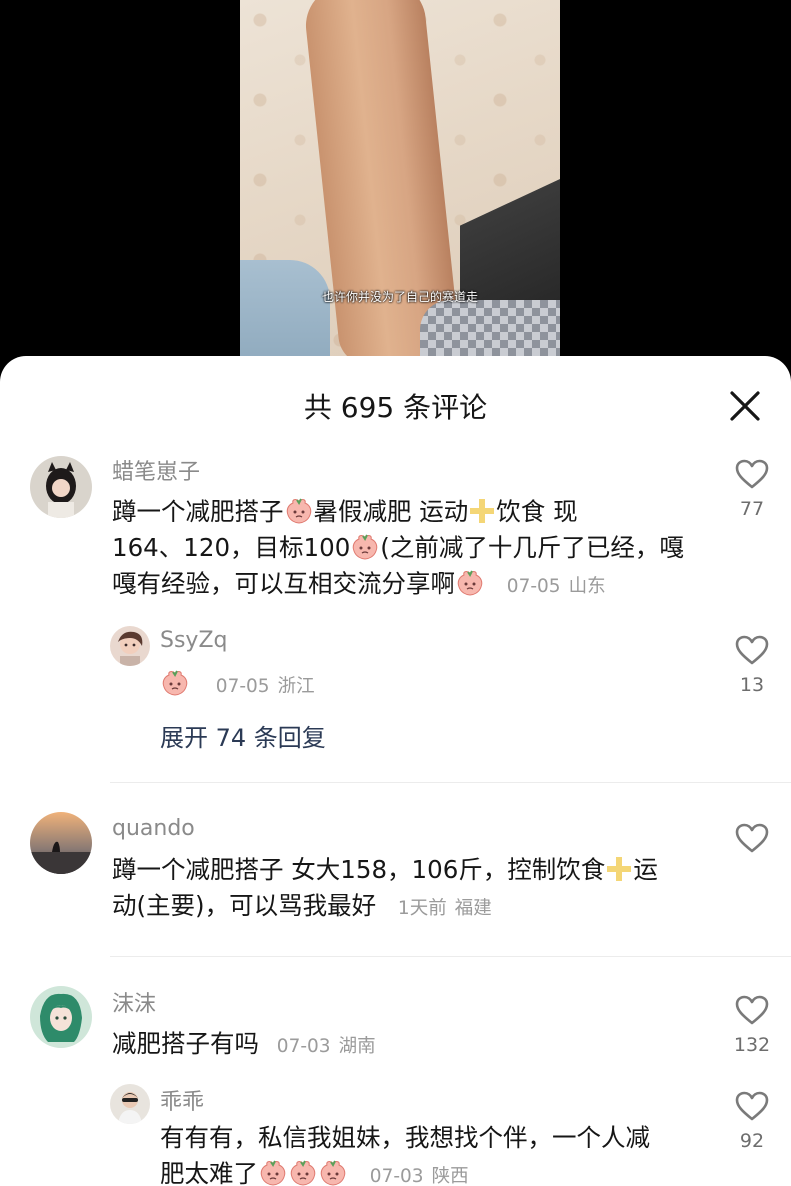 The image size is (791, 1186). Describe the element at coordinates (209, 1172) in the screenshot. I see `reply-text-segment: 肥太难了` at that location.